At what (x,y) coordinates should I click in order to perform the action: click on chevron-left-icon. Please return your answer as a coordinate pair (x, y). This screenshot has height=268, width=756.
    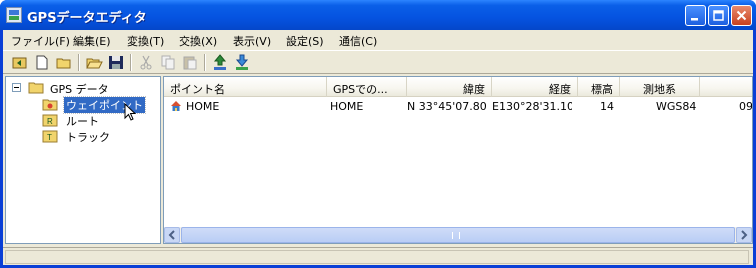
    Looking at the image, I should click on (171, 235).